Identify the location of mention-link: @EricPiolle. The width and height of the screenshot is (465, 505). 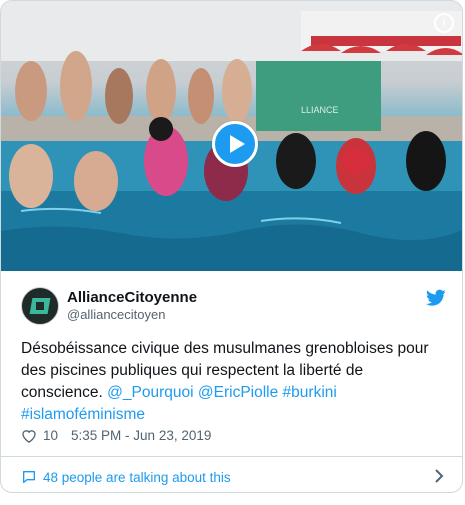
(238, 392).